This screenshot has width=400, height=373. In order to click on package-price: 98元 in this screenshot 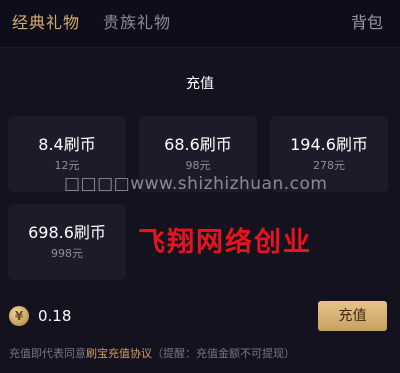, I will do `click(198, 165)`.